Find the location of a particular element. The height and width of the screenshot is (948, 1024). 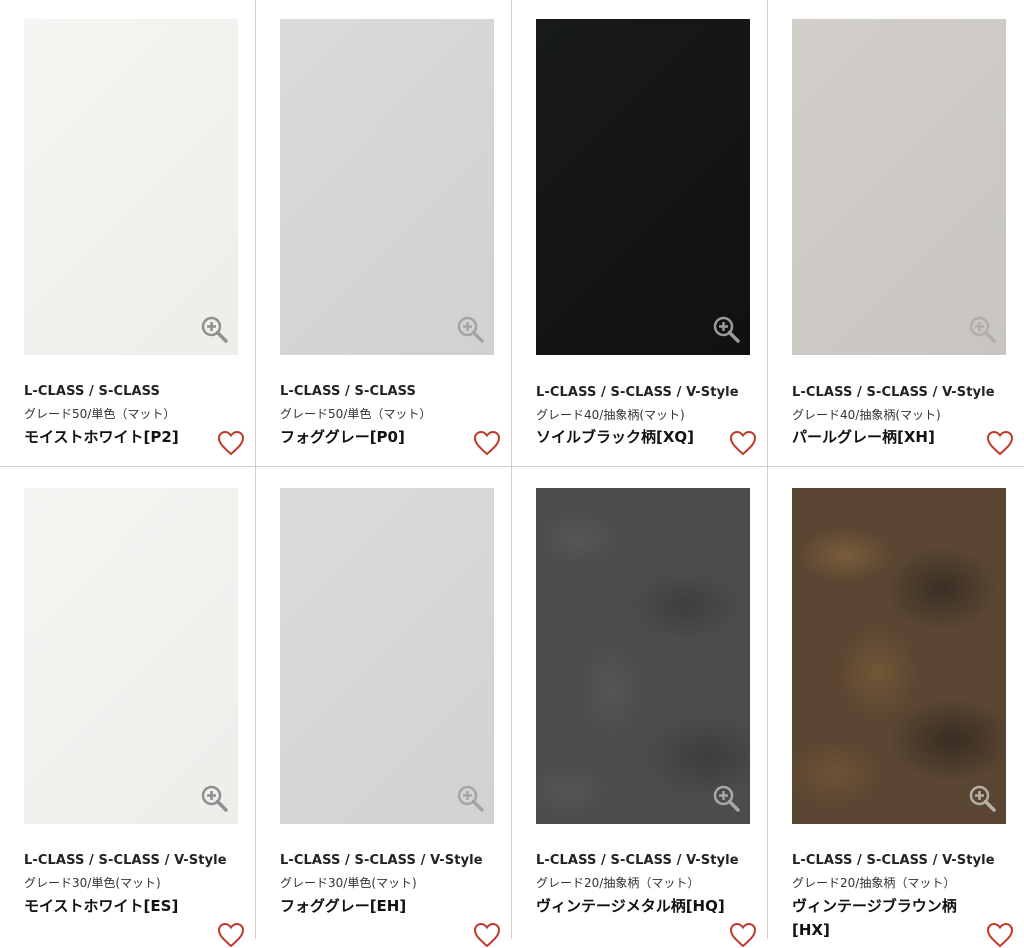

product-name: ソイルブラック柄[XQ] is located at coordinates (631, 437).